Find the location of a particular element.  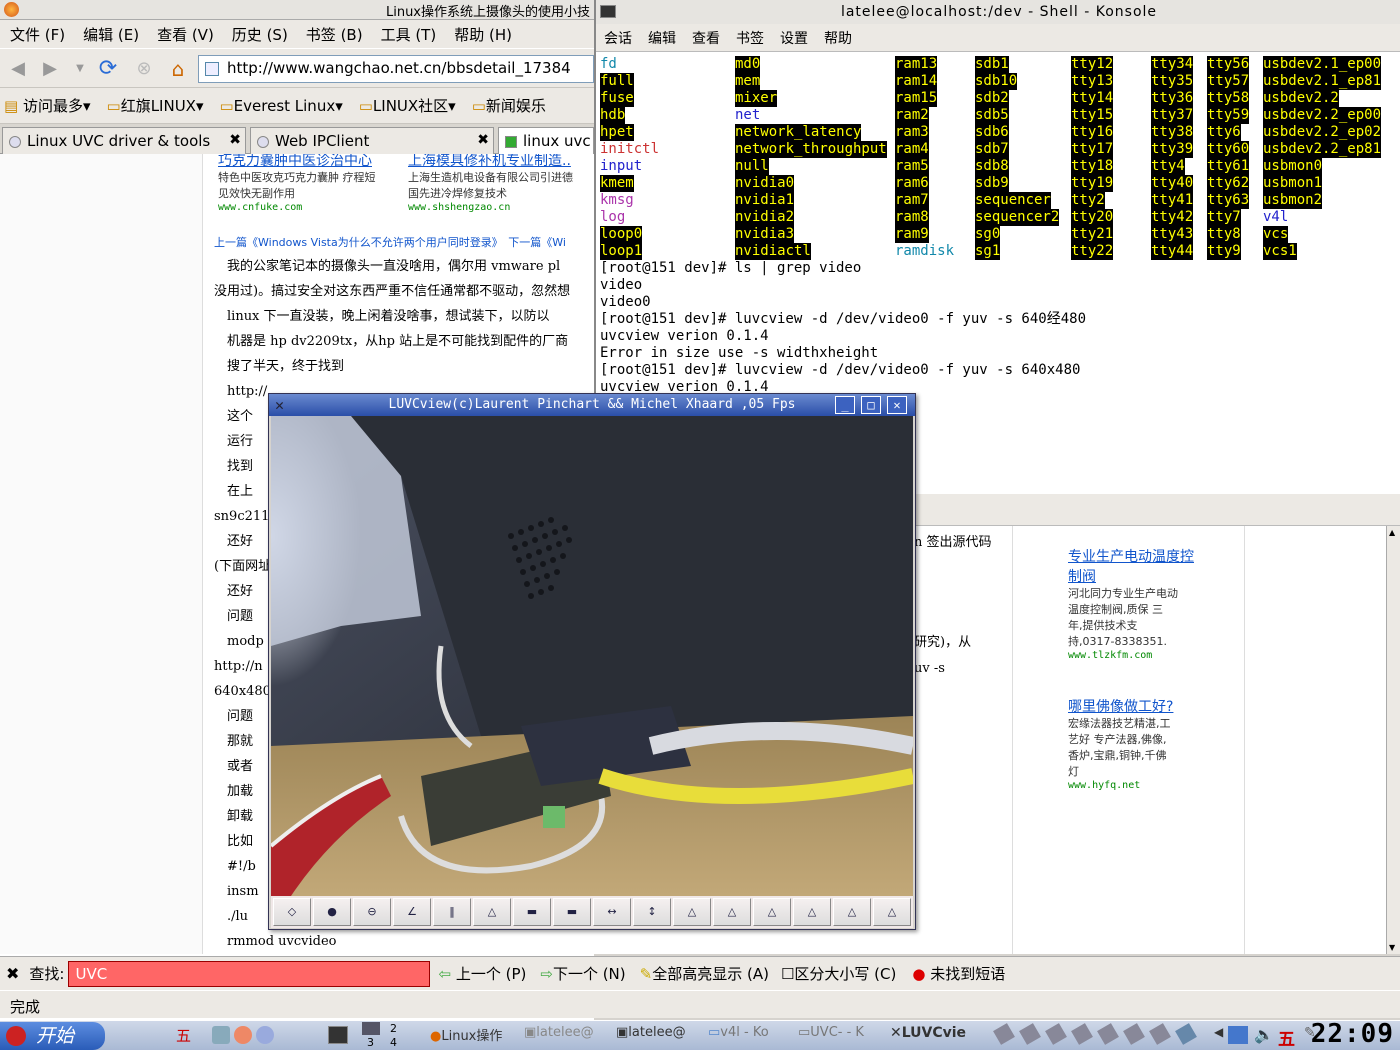

tray-ime-indicator: 五 is located at coordinates (1286, 1037).